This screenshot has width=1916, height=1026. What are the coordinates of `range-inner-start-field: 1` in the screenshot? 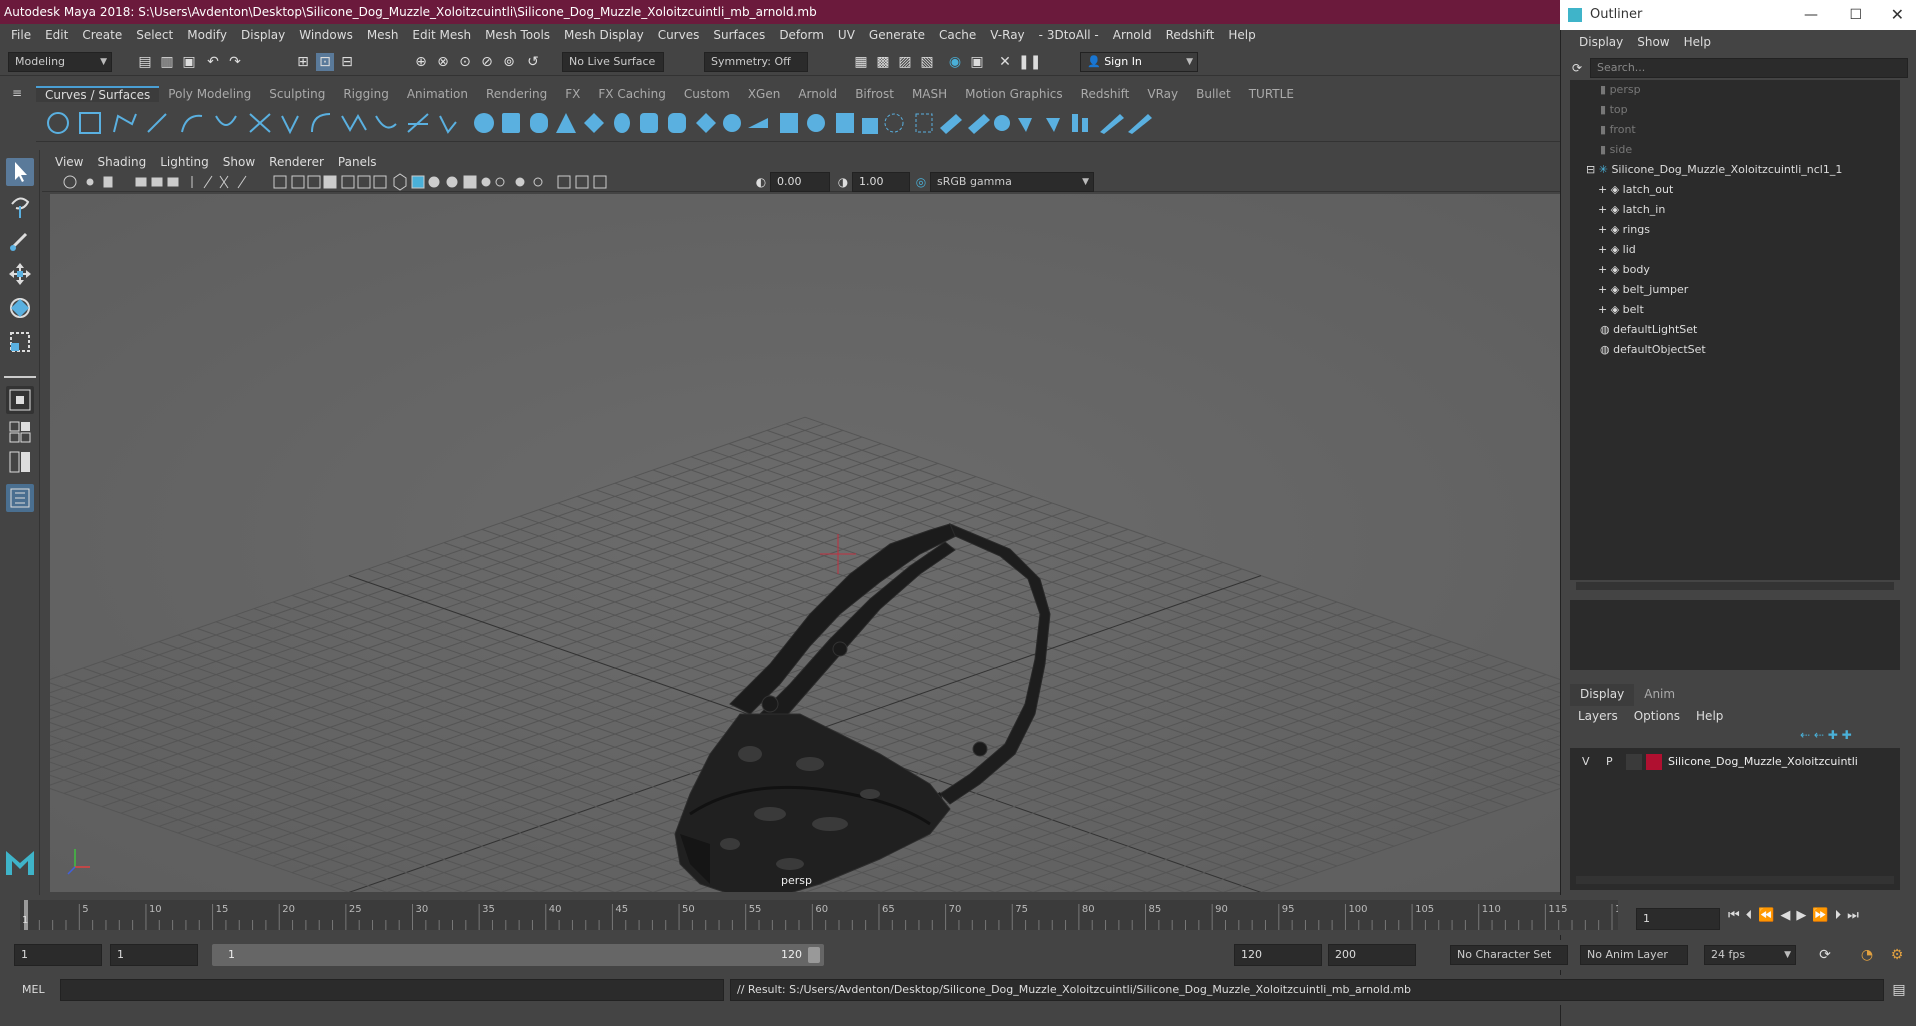 It's located at (154, 955).